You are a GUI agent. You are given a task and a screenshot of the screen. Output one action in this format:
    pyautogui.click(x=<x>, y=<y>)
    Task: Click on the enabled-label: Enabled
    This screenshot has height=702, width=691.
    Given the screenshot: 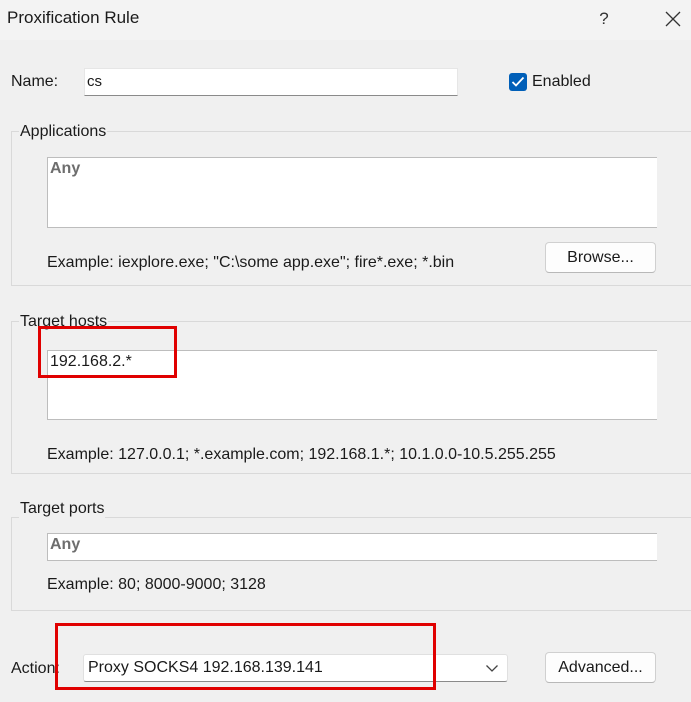 What is the action you would take?
    pyautogui.click(x=561, y=81)
    